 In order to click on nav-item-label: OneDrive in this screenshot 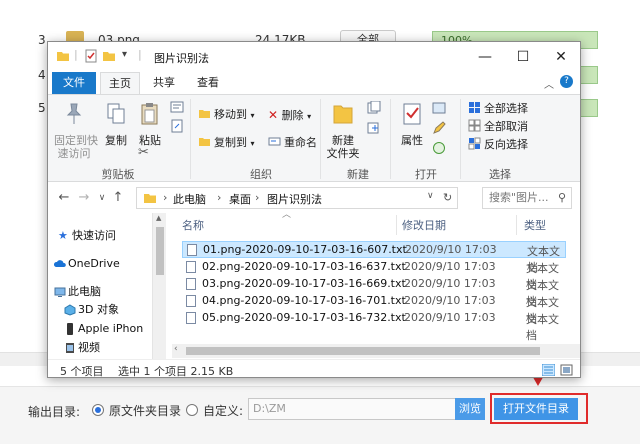, I will do `click(94, 263)`.